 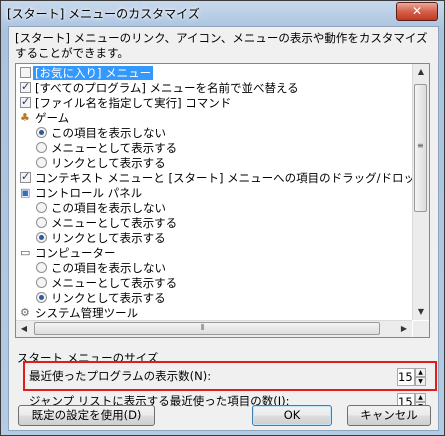 What do you see at coordinates (25, 312) in the screenshot?
I see `system-tools-icon: ⚙` at bounding box center [25, 312].